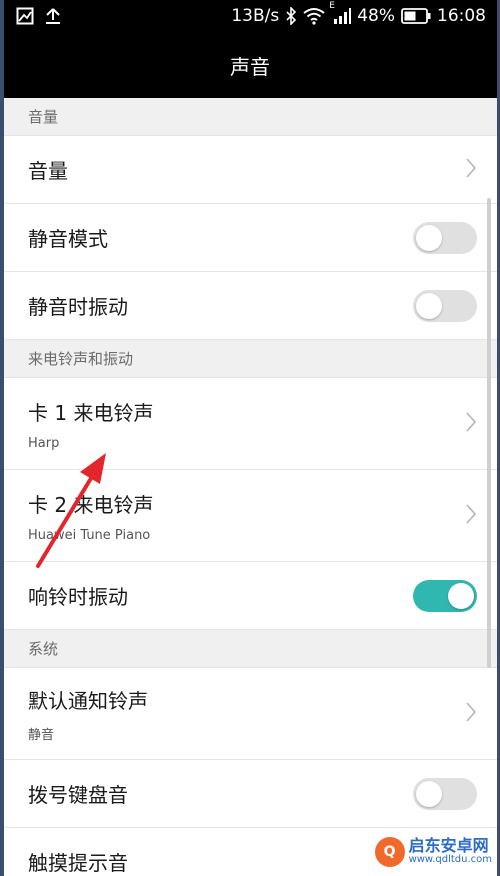 The width and height of the screenshot is (500, 876). Describe the element at coordinates (445, 237) in the screenshot. I see `silent-mode-toggle` at that location.